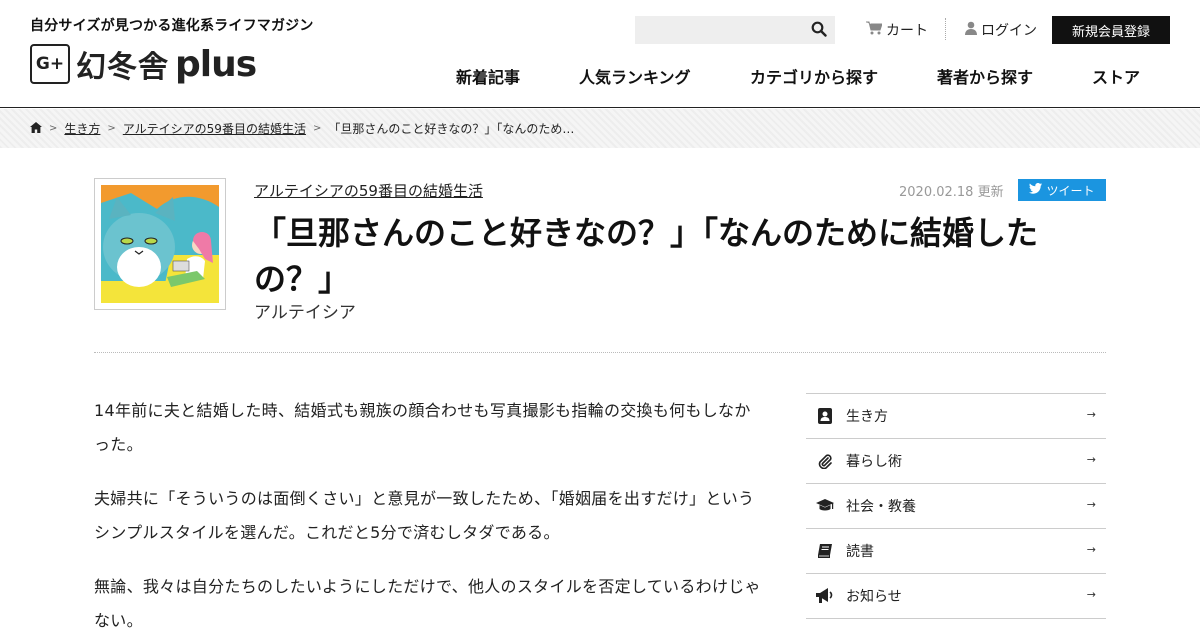  I want to click on login-link: ログイン, so click(1001, 30).